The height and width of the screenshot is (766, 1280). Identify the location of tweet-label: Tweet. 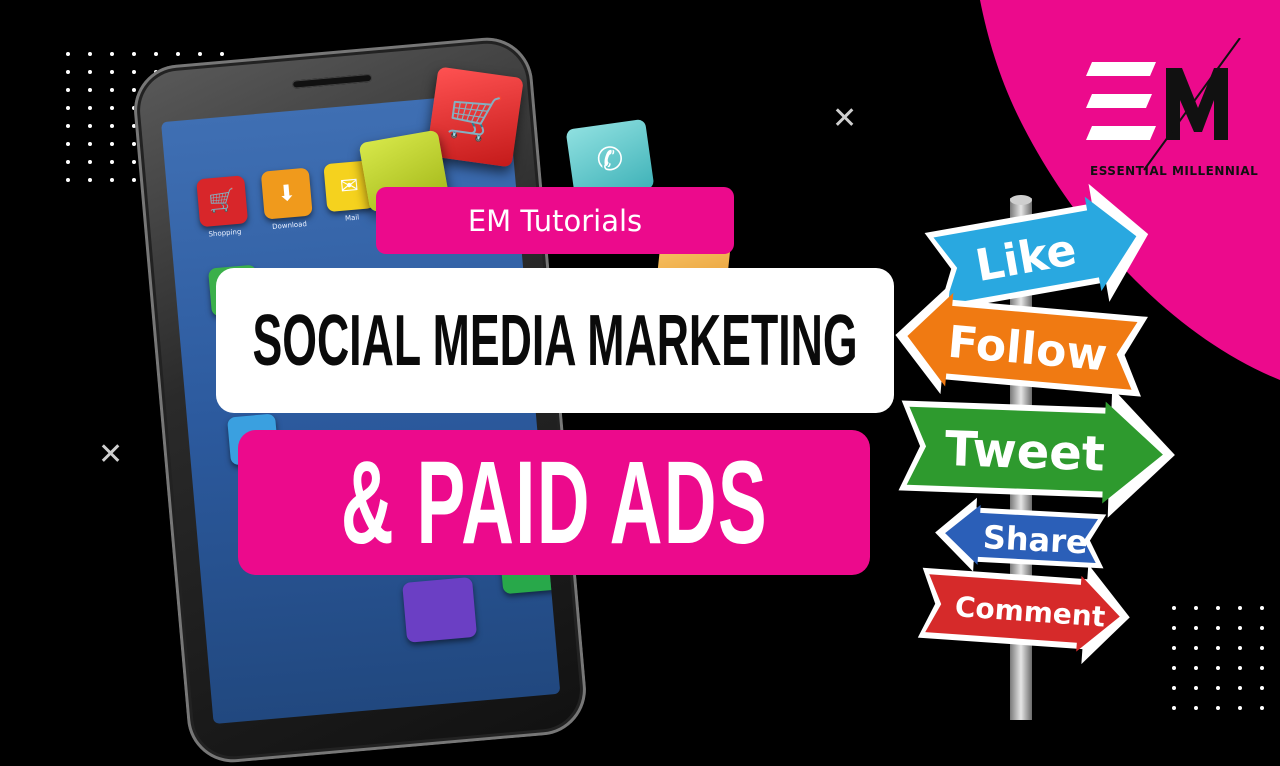
(1025, 452).